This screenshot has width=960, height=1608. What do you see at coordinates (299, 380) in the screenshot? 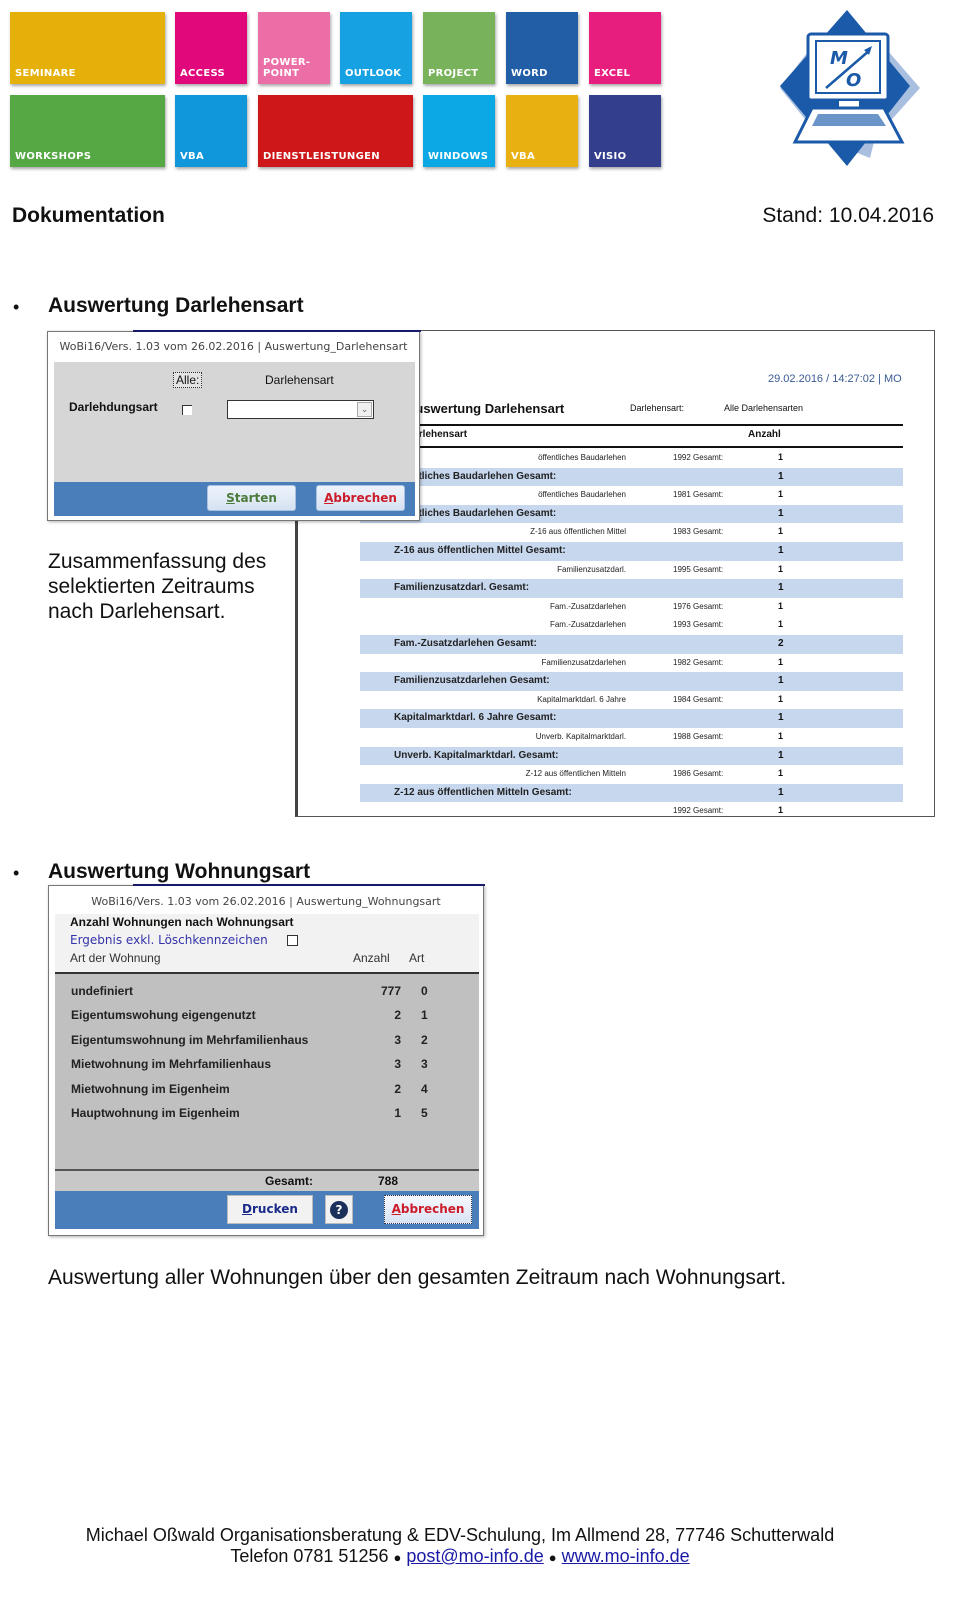
I see `darlehensart-column-label: Darlehensart` at bounding box center [299, 380].